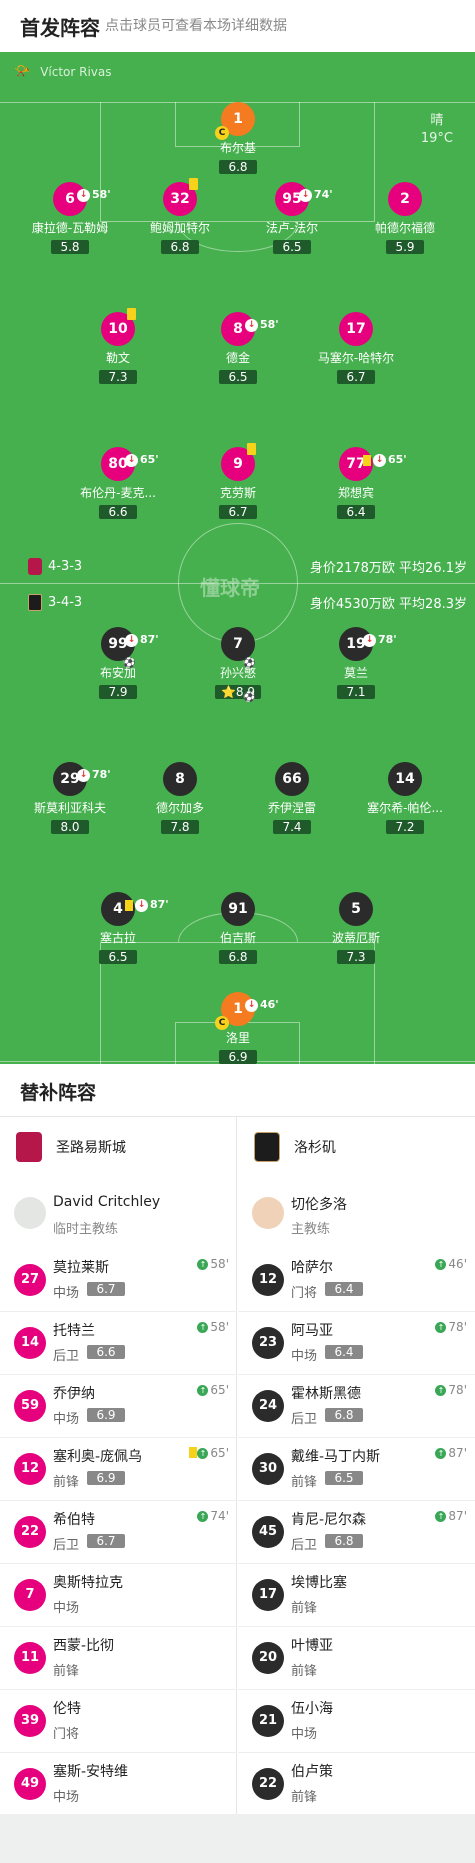 The width and height of the screenshot is (475, 1863). What do you see at coordinates (356, 1406) in the screenshot?
I see `sub-player-row: 24 霍林斯黑德 后卫 6.8 ↑ 78'` at bounding box center [356, 1406].